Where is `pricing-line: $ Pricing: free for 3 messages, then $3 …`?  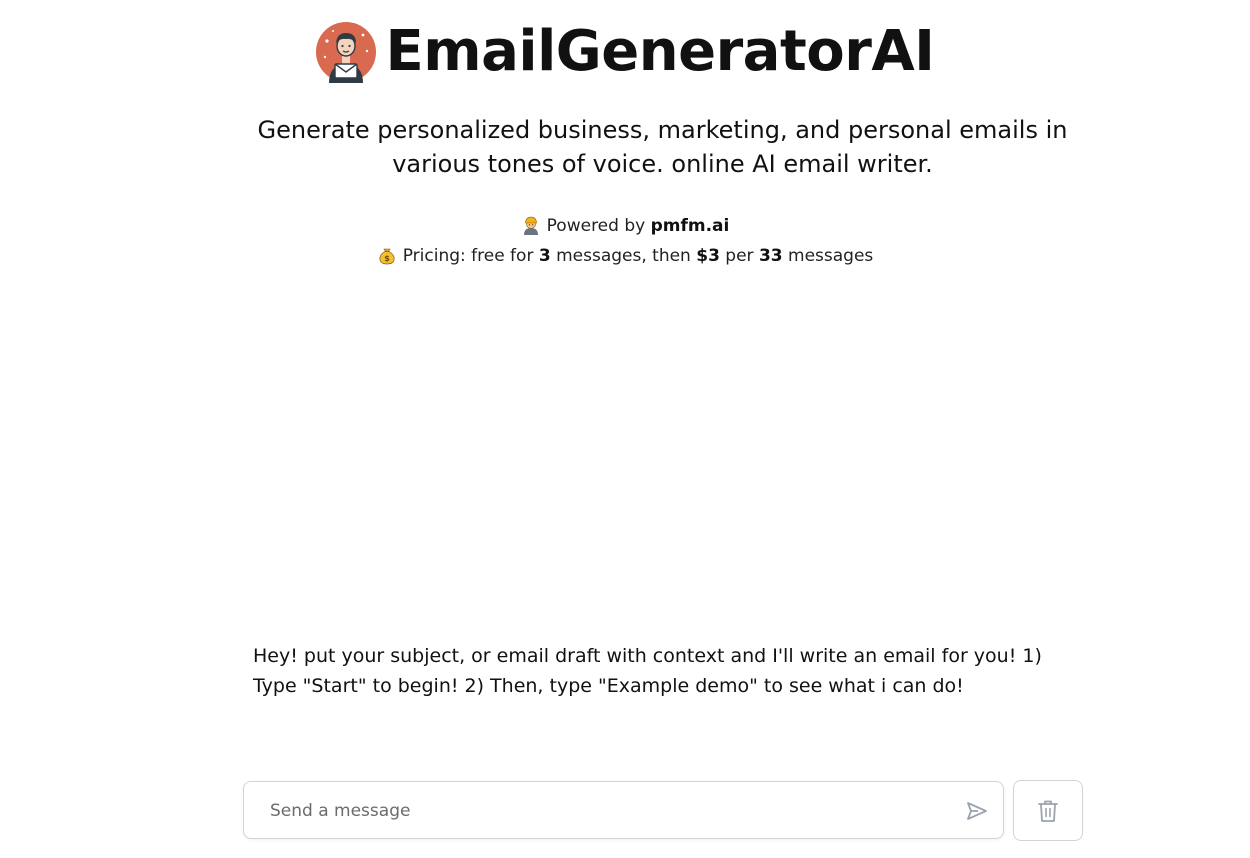
pricing-line: $ Pricing: free for 3 messages, then $3 … is located at coordinates (625, 256).